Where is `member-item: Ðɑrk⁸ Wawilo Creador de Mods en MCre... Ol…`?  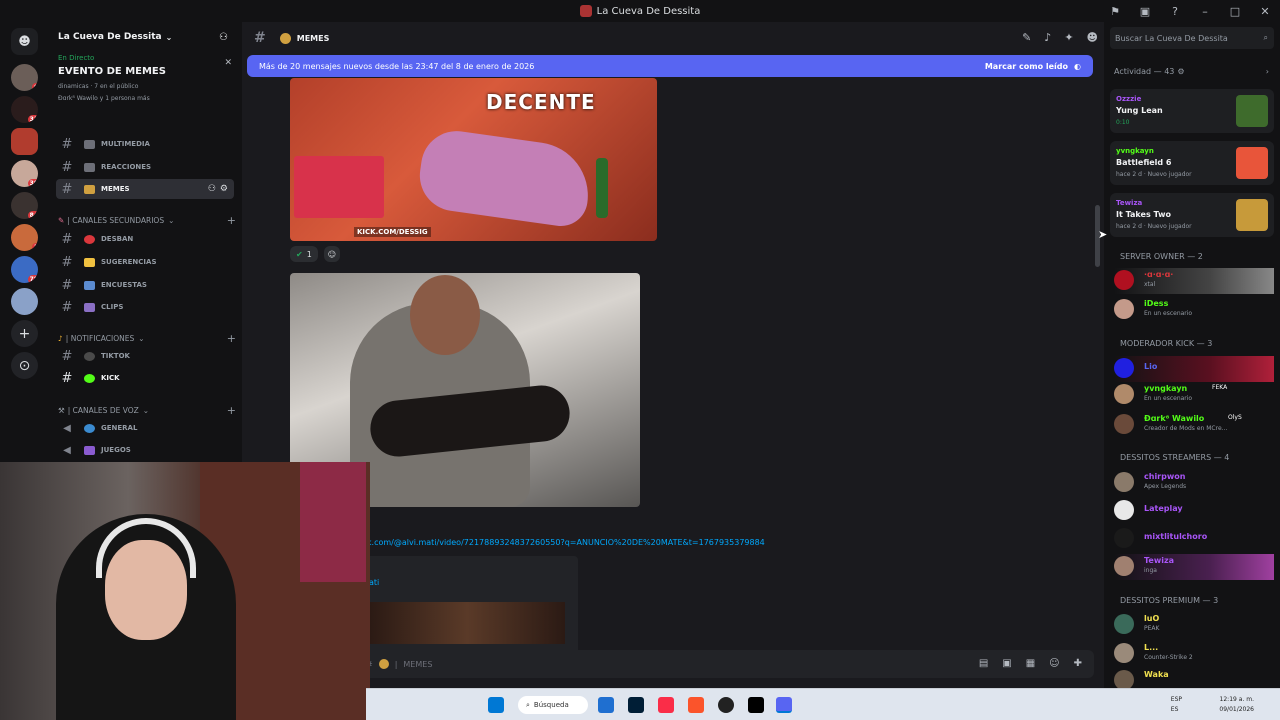 member-item: Ðɑrk⁸ Wawilo Creador de Mods en MCre... Ol… is located at coordinates (1194, 425).